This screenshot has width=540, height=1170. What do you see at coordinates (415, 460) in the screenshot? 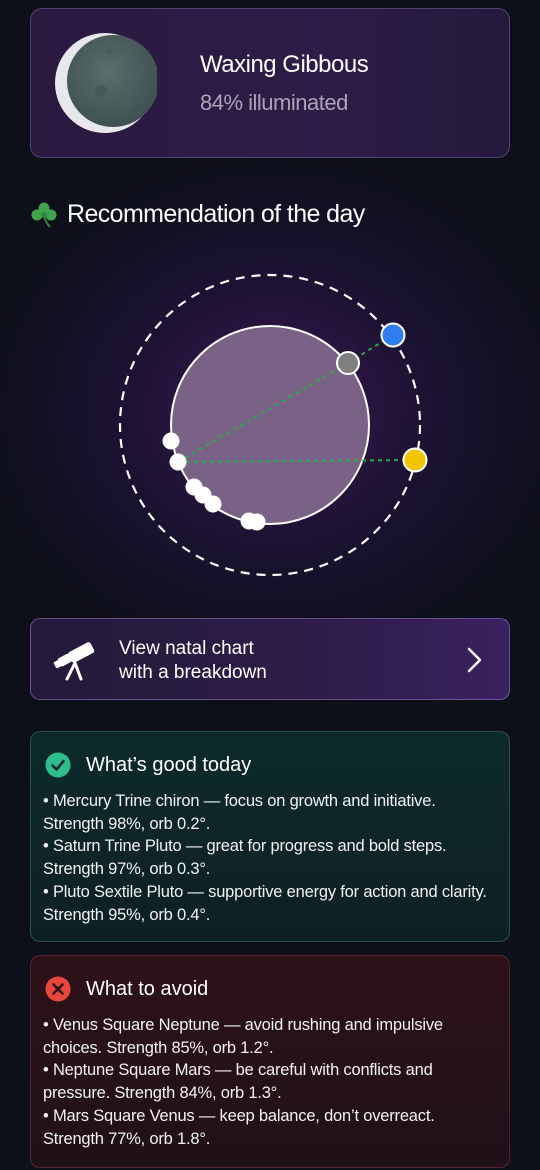
I see `planet-yellow` at bounding box center [415, 460].